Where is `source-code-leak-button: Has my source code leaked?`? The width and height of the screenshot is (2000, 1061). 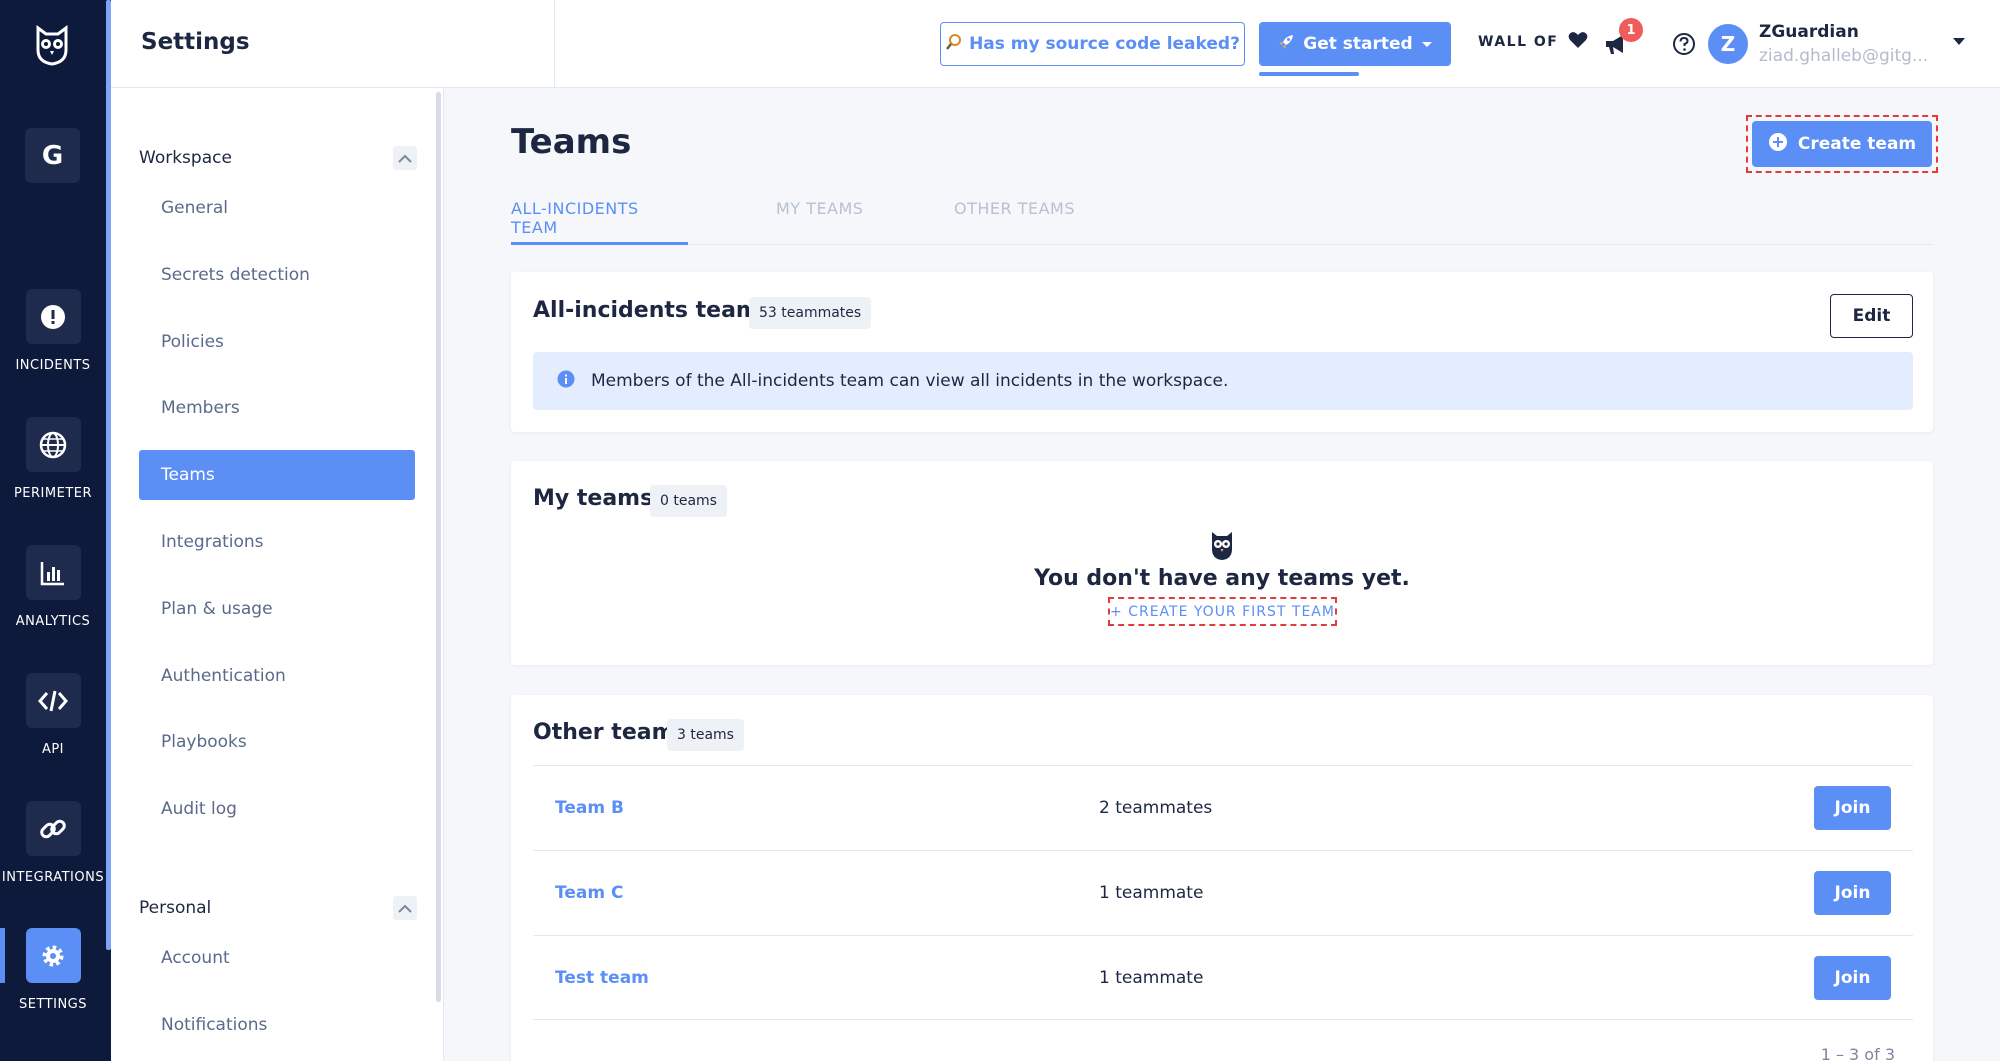 source-code-leak-button: Has my source code leaked? is located at coordinates (1092, 44).